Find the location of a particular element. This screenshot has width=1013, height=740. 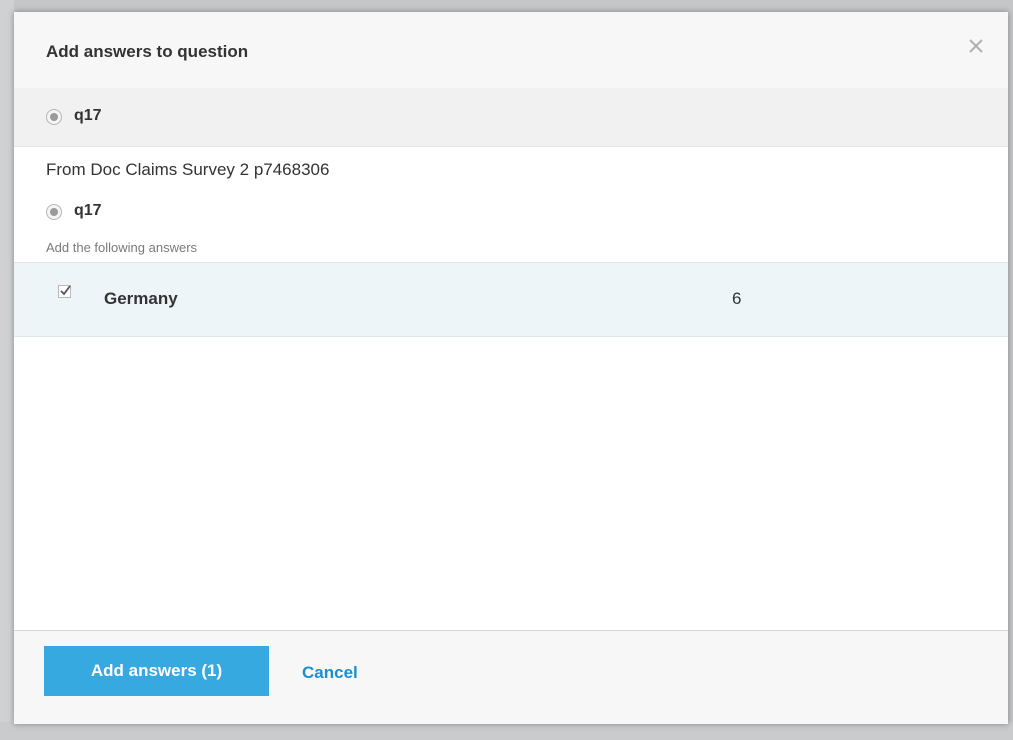

helper-text: Add the following answers is located at coordinates (122, 247).